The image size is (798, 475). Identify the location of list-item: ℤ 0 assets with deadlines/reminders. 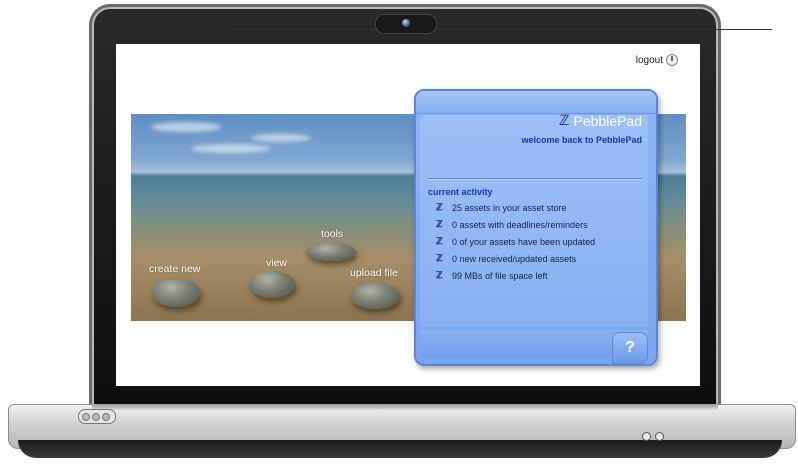
(515, 224).